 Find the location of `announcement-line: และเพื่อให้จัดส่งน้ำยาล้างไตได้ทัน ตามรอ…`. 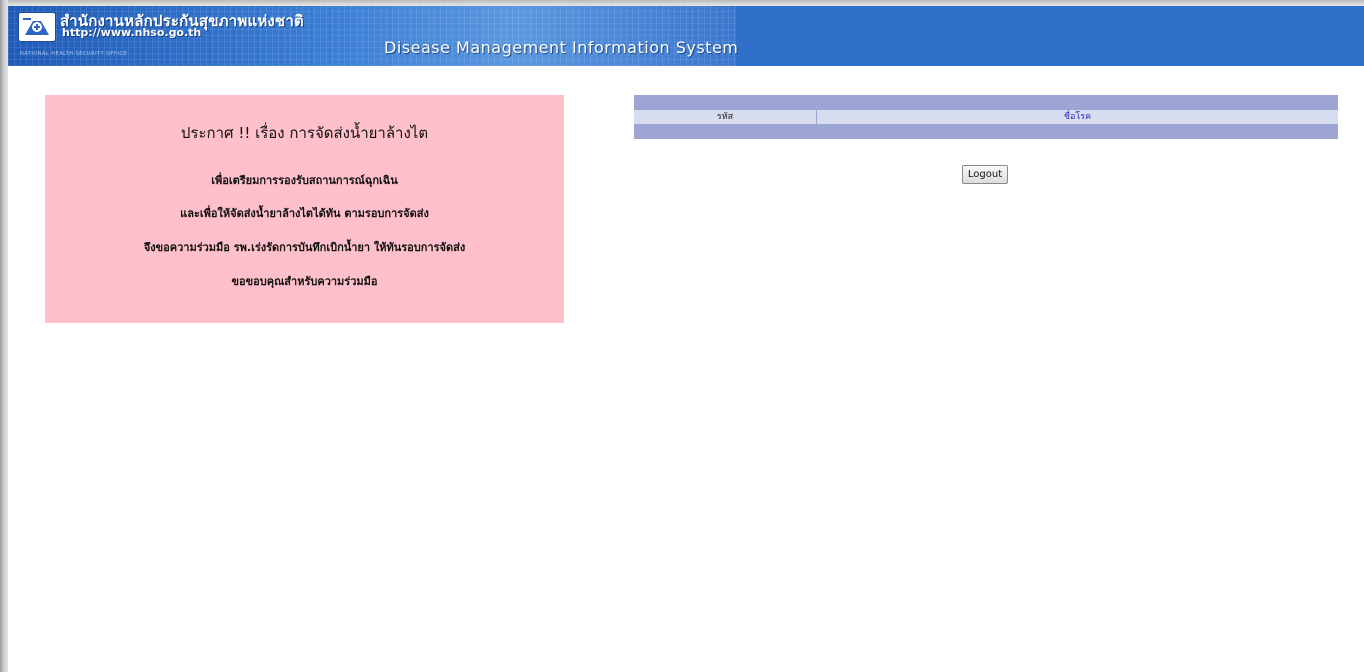

announcement-line: และเพื่อให้จัดส่งน้ำยาล้างไตได้ทัน ตามรอ… is located at coordinates (304, 213).